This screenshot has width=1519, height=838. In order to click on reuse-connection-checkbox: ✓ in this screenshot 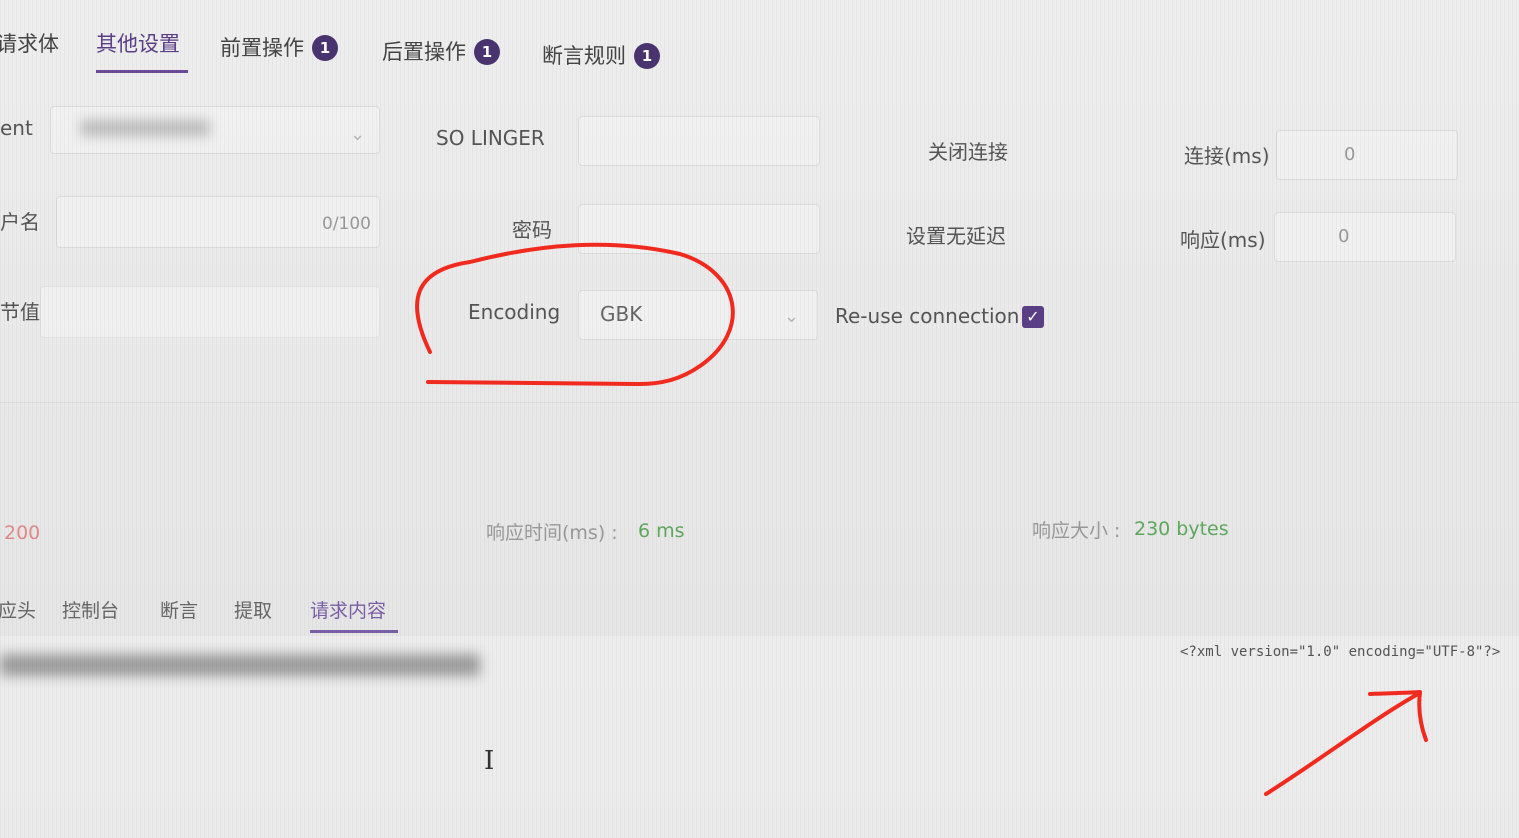, I will do `click(1033, 317)`.